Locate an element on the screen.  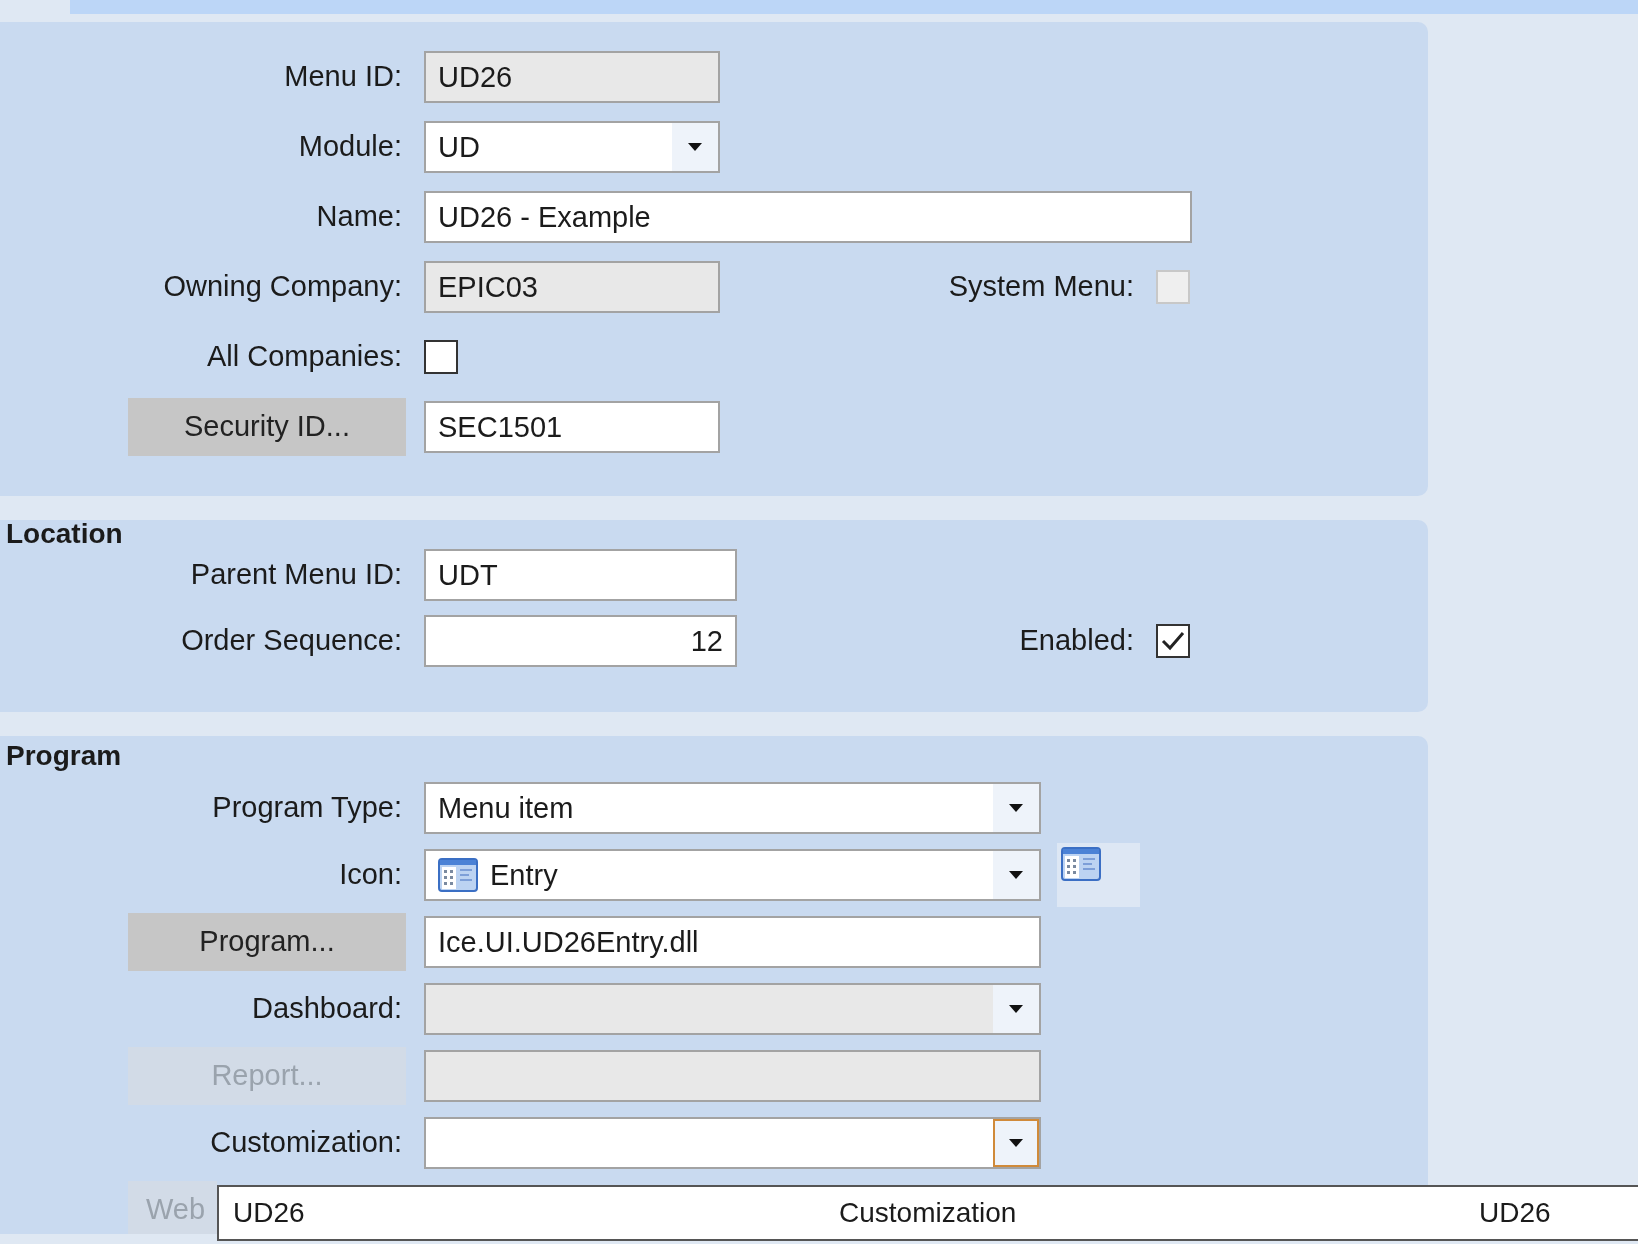
field-label: System Menu: is located at coordinates (1041, 287).